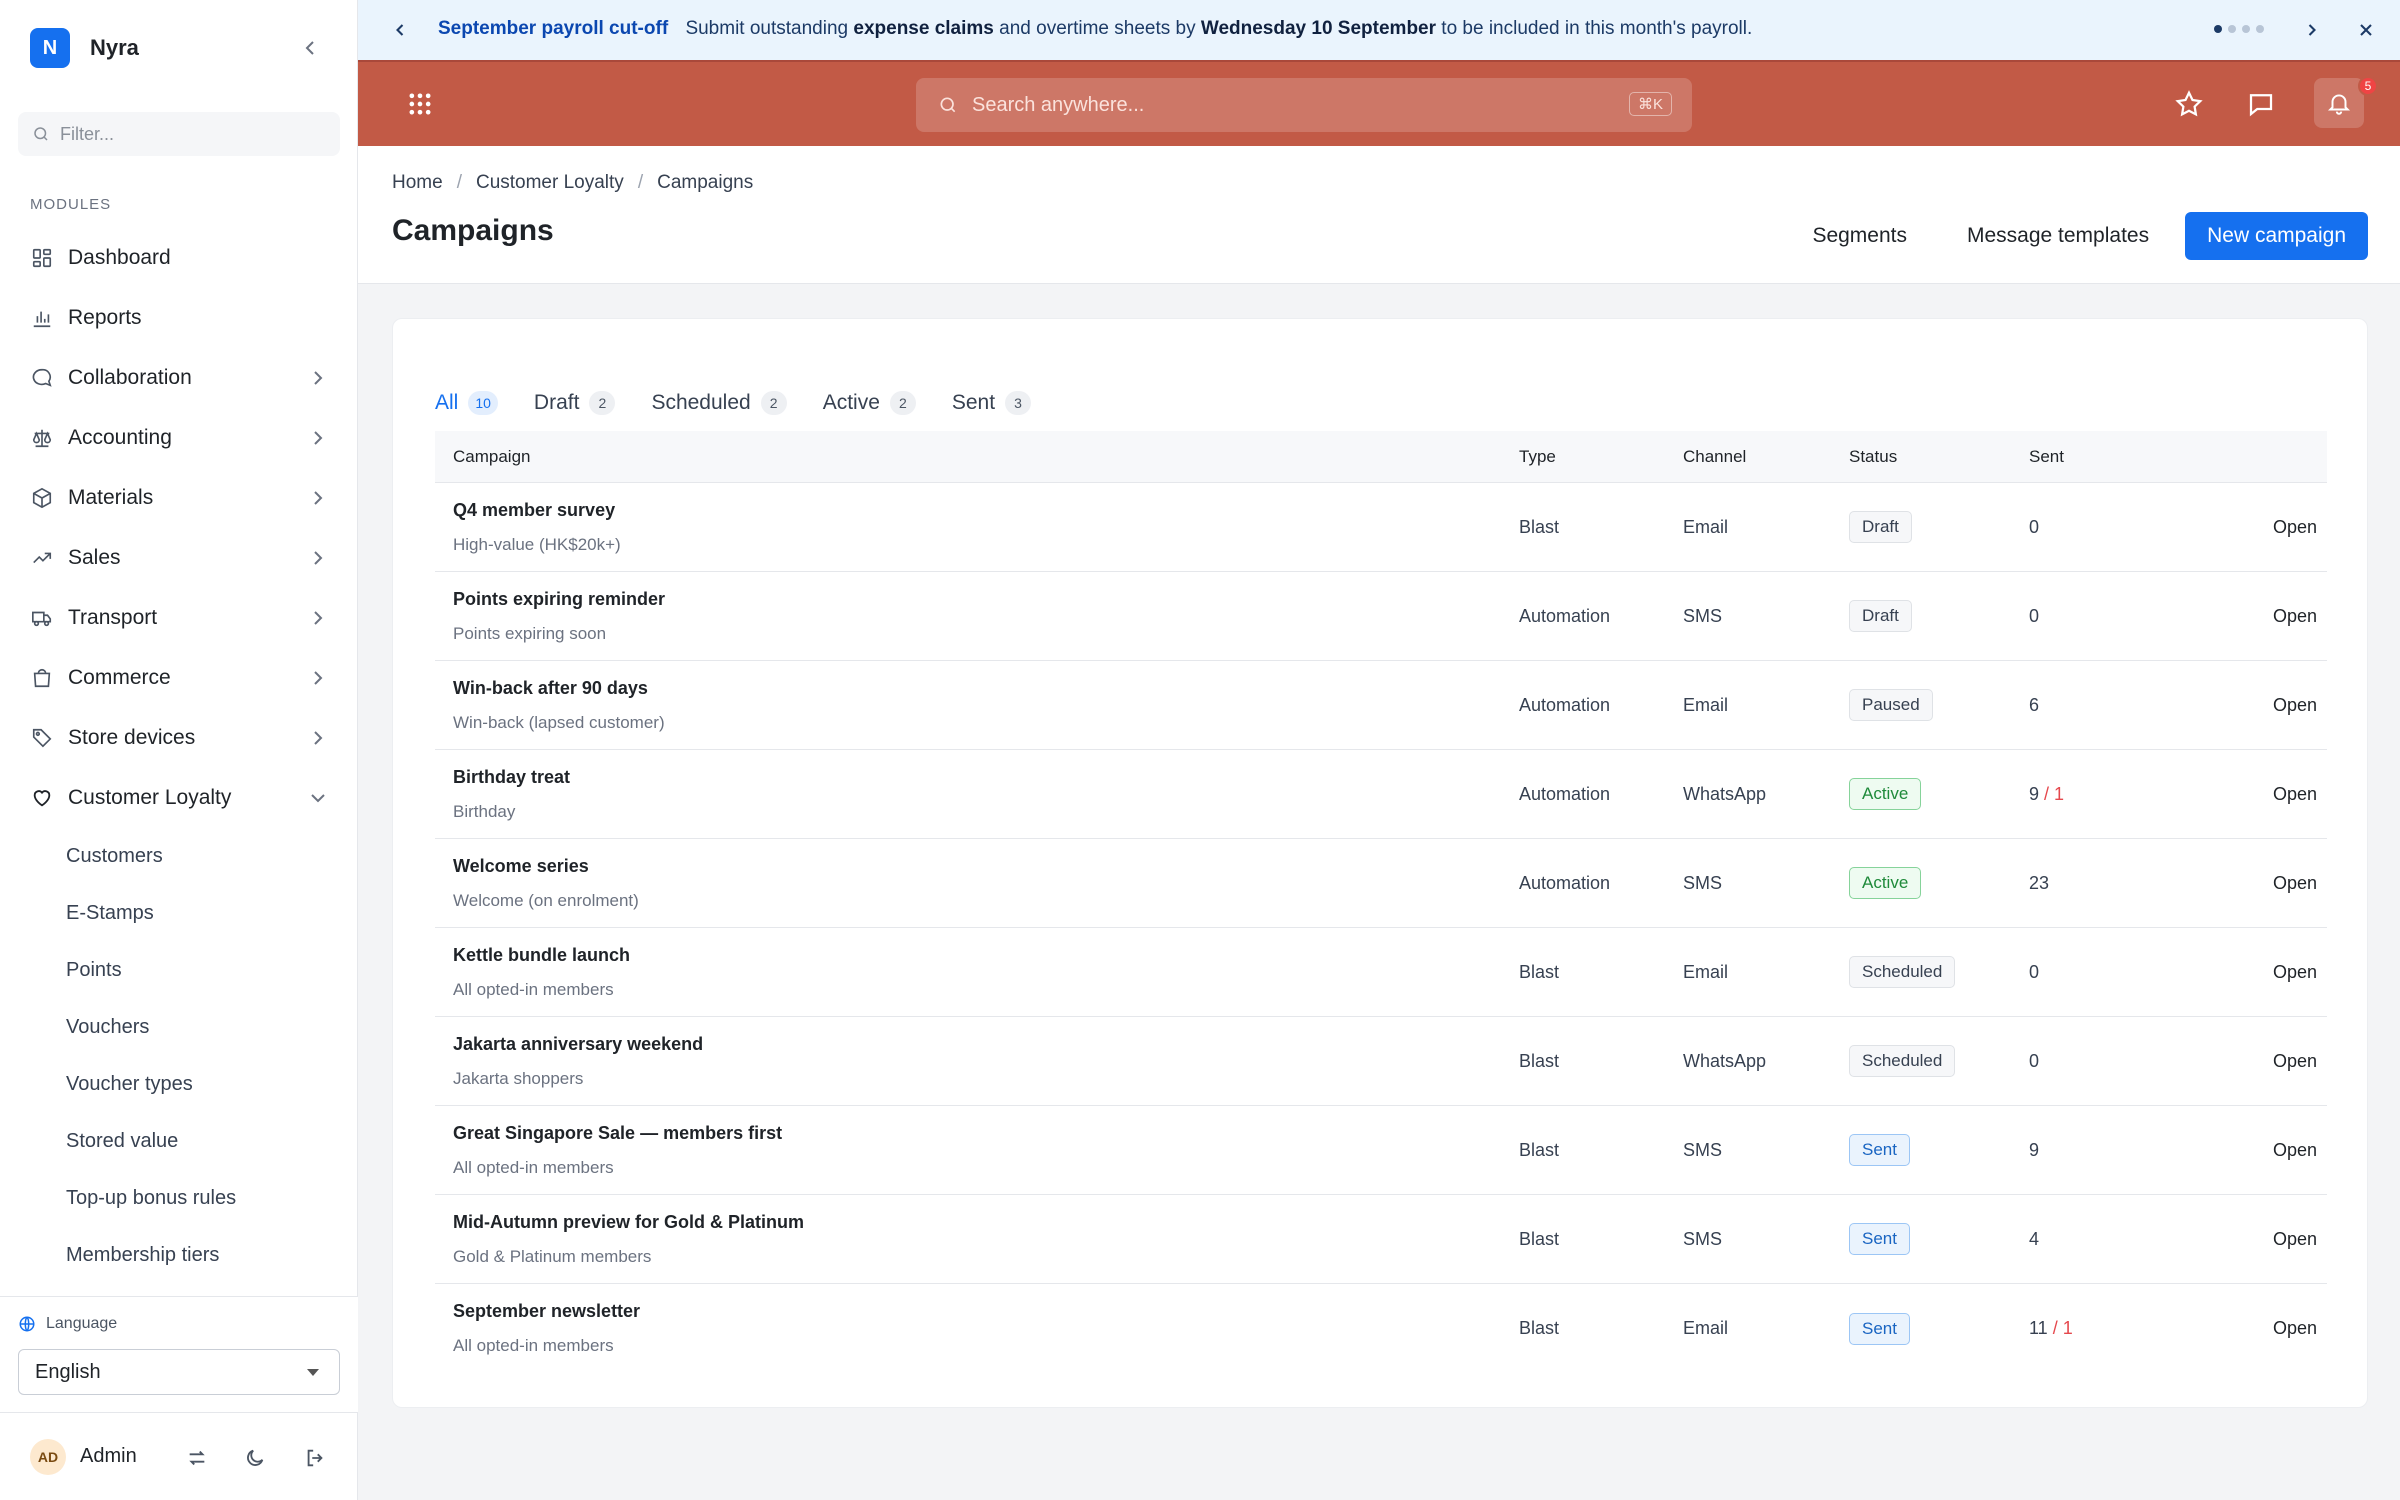 The width and height of the screenshot is (2400, 1500). Describe the element at coordinates (1318, 28) in the screenshot. I see `announcement-bold: Wednesday 10 September` at that location.